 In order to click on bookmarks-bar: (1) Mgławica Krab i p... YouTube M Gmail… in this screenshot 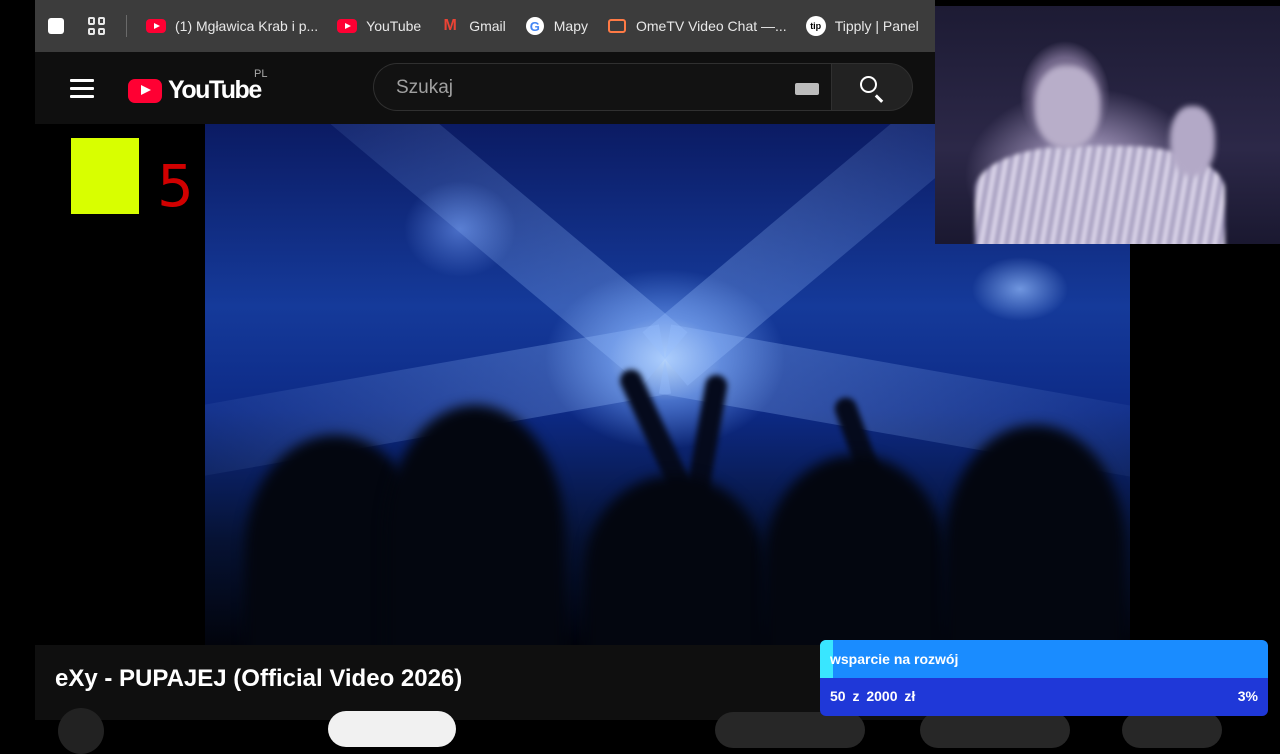, I will do `click(485, 26)`.